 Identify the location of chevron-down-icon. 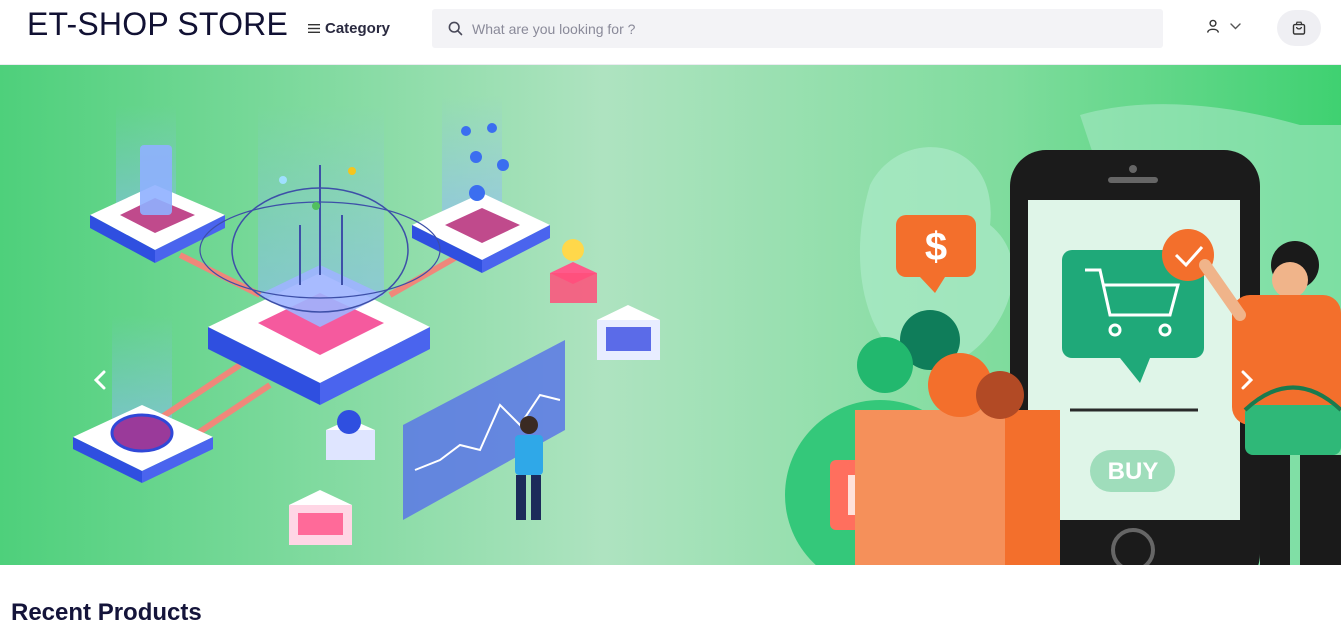
(1235, 25).